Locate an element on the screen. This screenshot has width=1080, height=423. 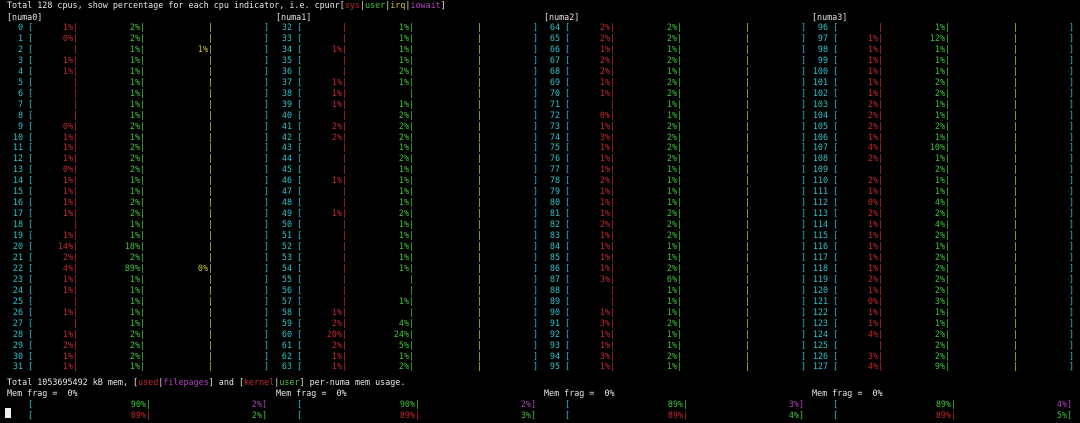
mem-frag-label: Mem frag = 0% is located at coordinates (311, 393).